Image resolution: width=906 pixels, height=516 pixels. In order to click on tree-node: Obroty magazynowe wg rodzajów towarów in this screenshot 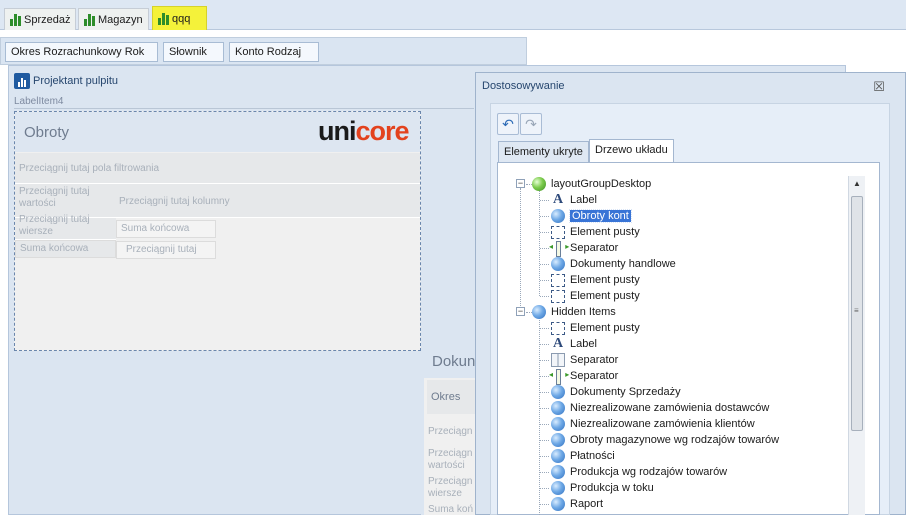, I will do `click(665, 440)`.